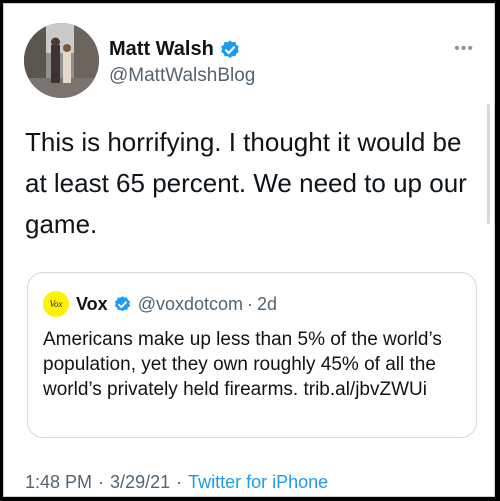 The image size is (500, 501). I want to click on tweet-source-link: Twitter for iPhone, so click(258, 482).